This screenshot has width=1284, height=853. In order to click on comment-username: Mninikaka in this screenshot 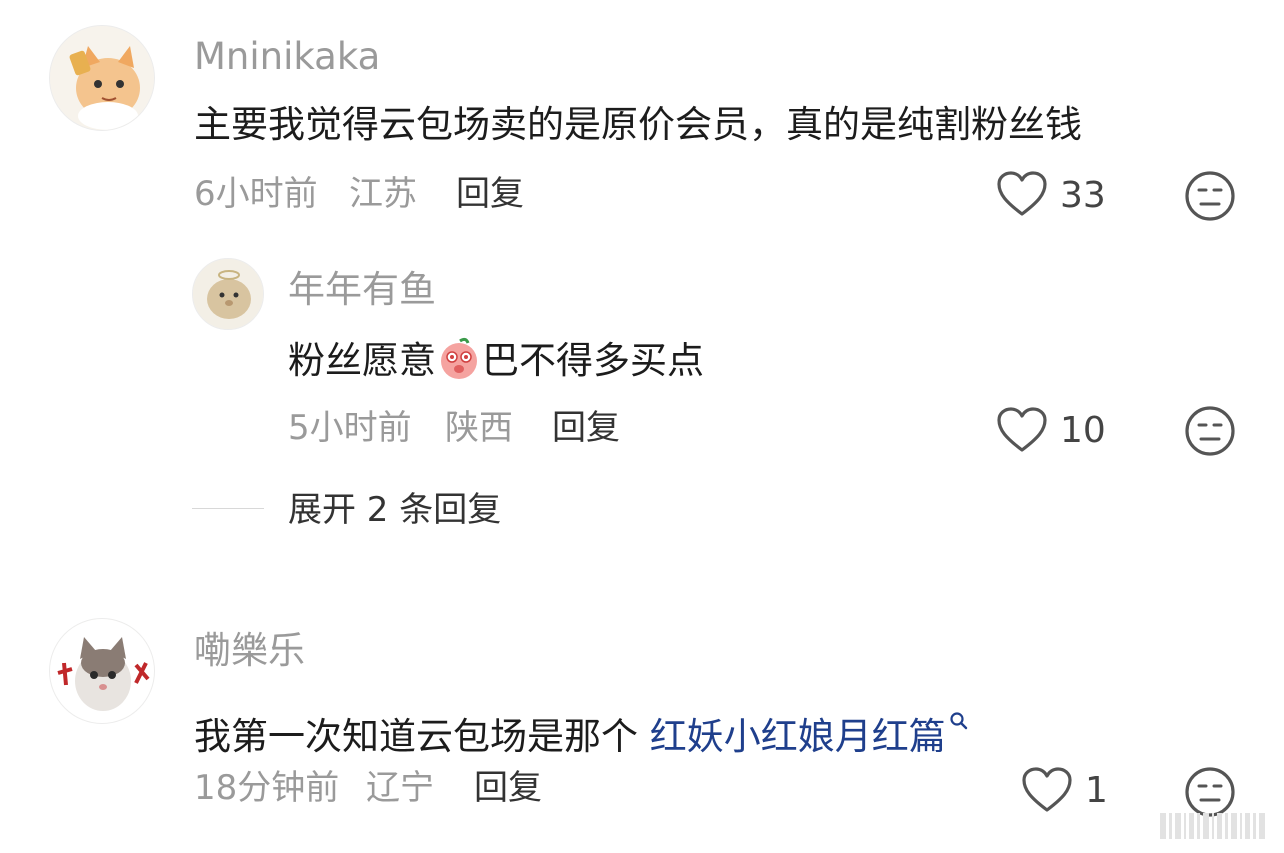, I will do `click(287, 57)`.